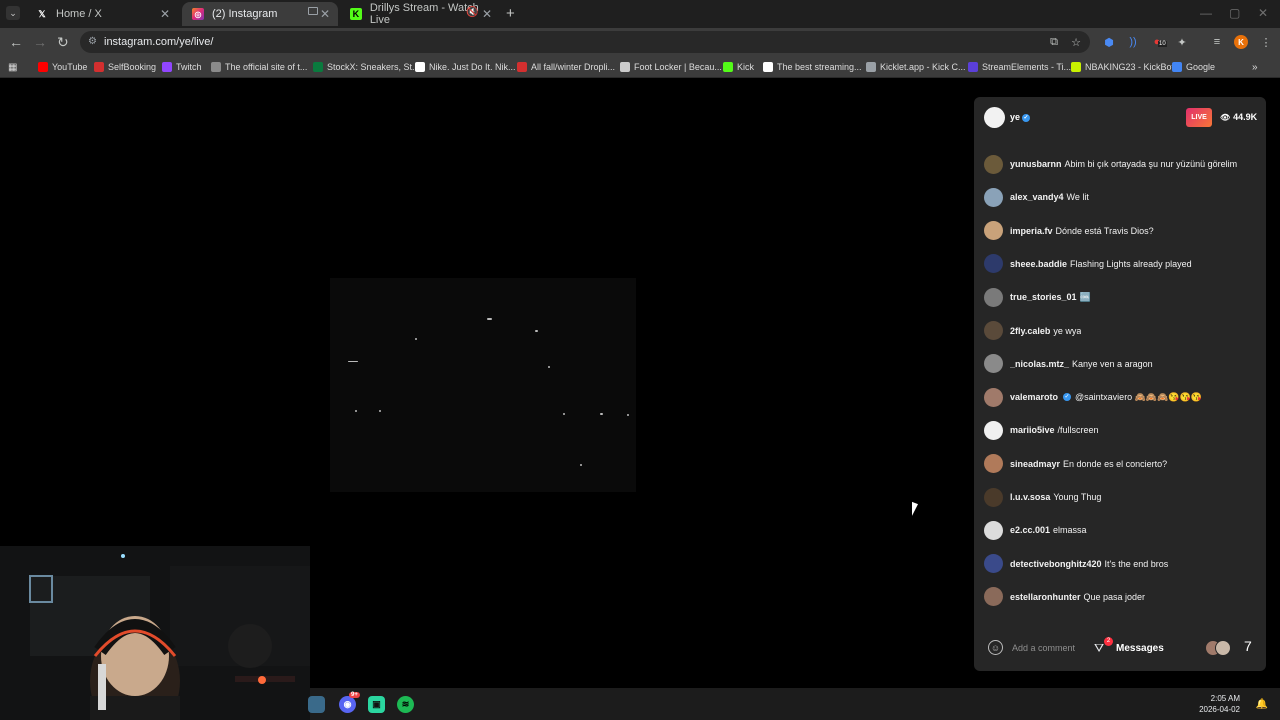  What do you see at coordinates (1043, 297) in the screenshot?
I see `commenter-username: true_stories_01` at bounding box center [1043, 297].